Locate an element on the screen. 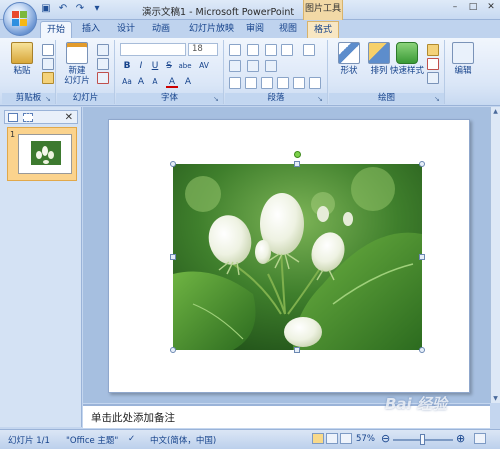 The image size is (500, 449). copy-icon is located at coordinates (48, 64).